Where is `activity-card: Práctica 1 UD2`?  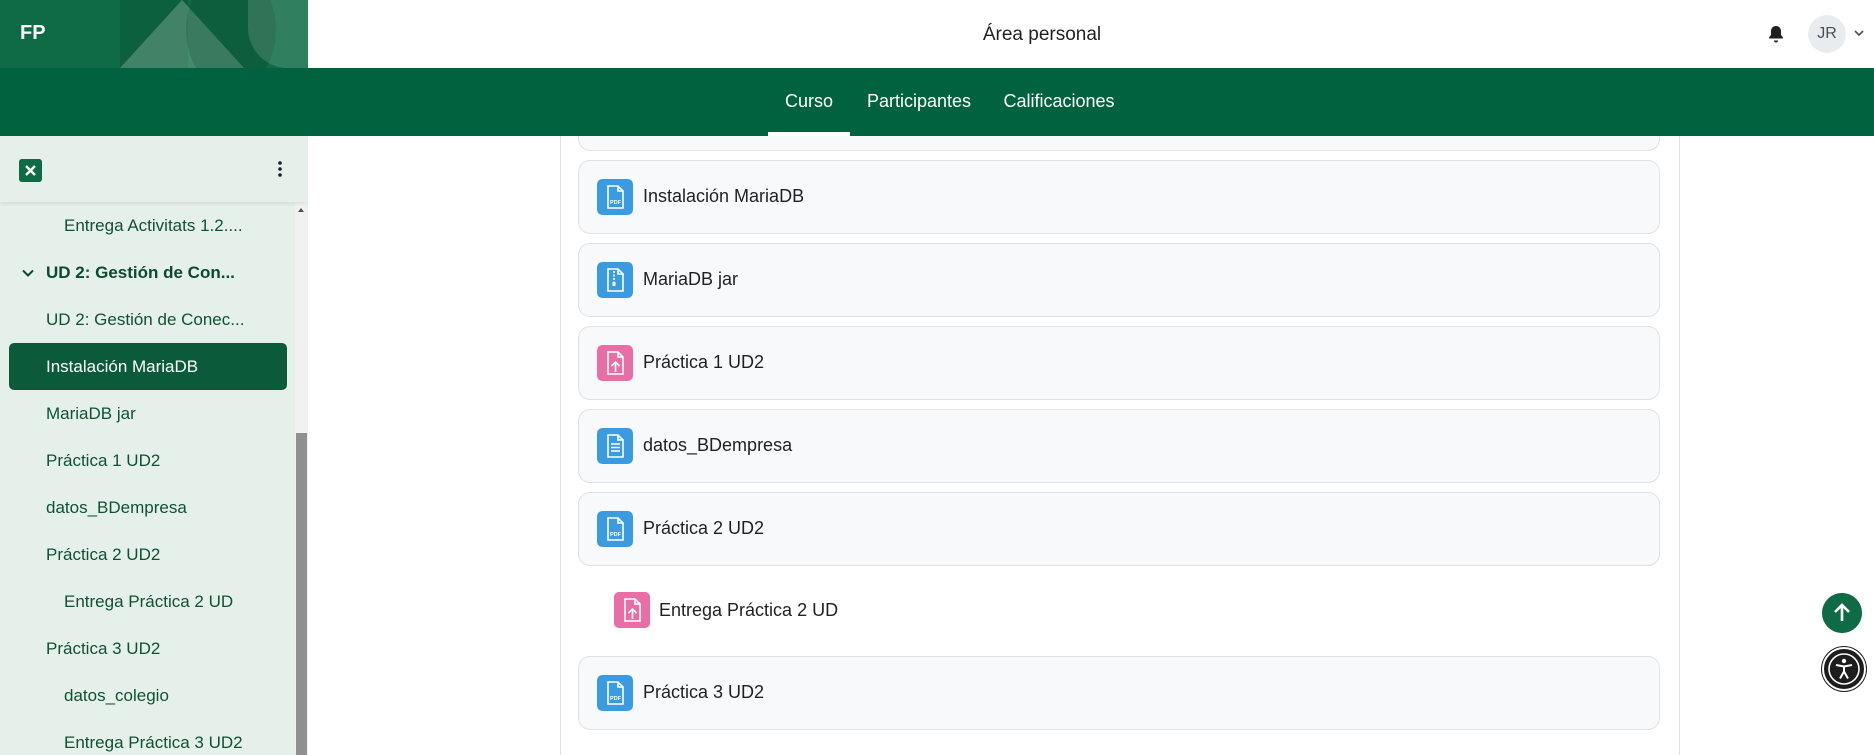 activity-card: Práctica 1 UD2 is located at coordinates (1119, 363).